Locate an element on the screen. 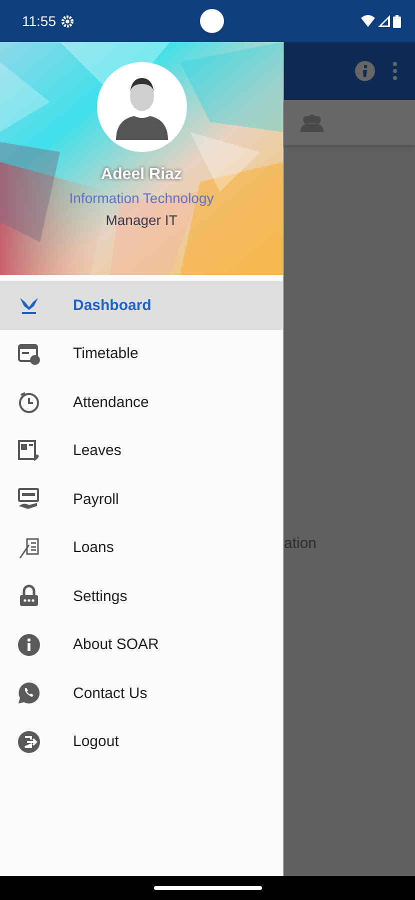 This screenshot has width=415, height=900. drawer-item: Contact Us is located at coordinates (141, 693).